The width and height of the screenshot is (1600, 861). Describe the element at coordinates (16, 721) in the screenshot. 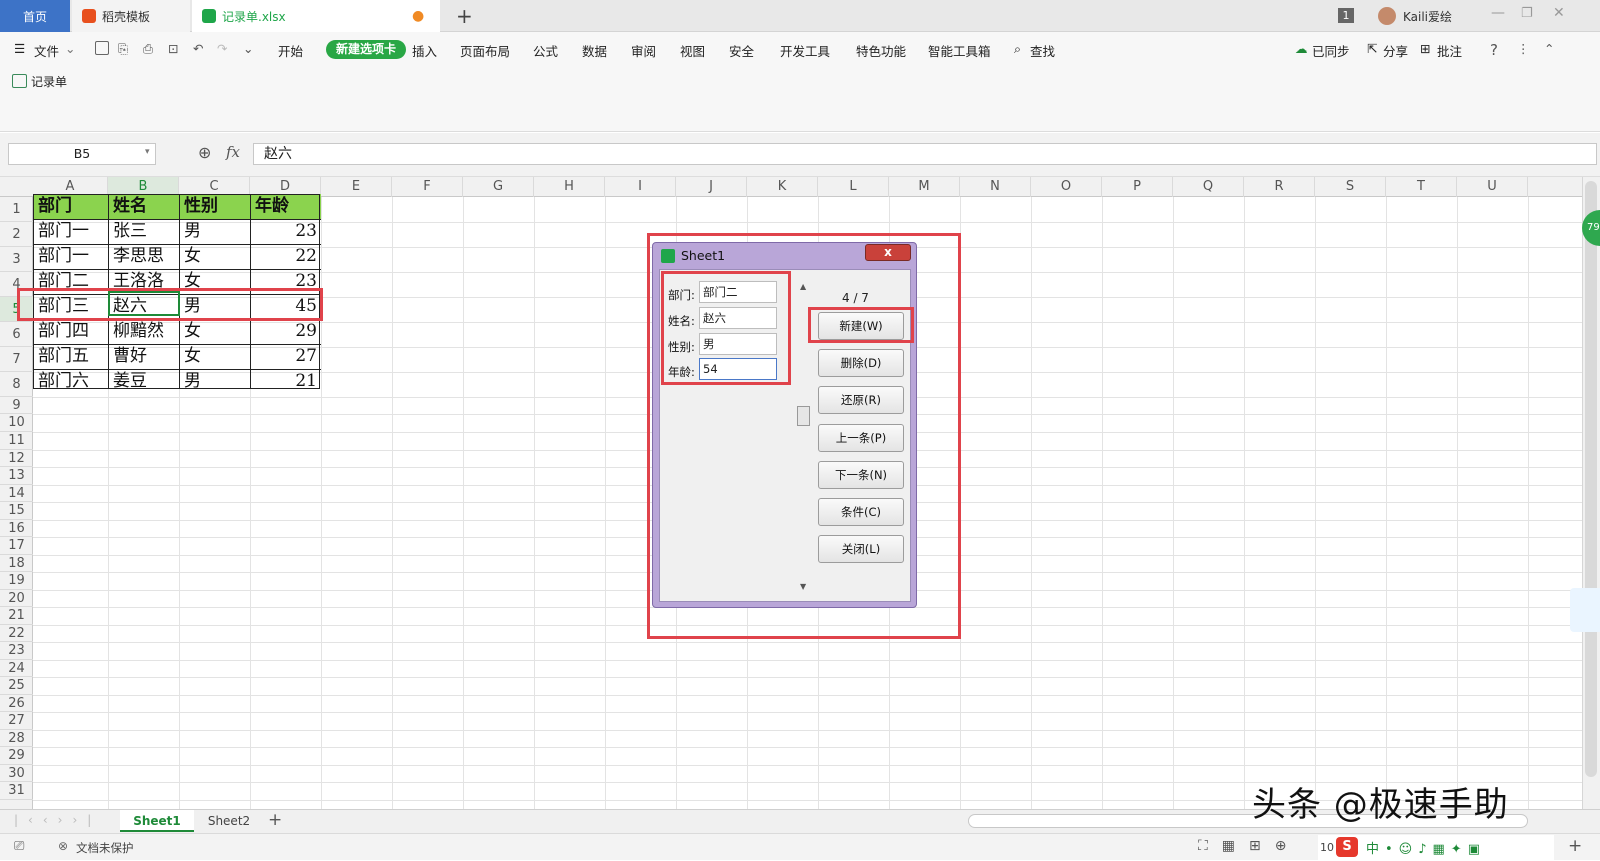

I see `row-header-27: 27` at that location.